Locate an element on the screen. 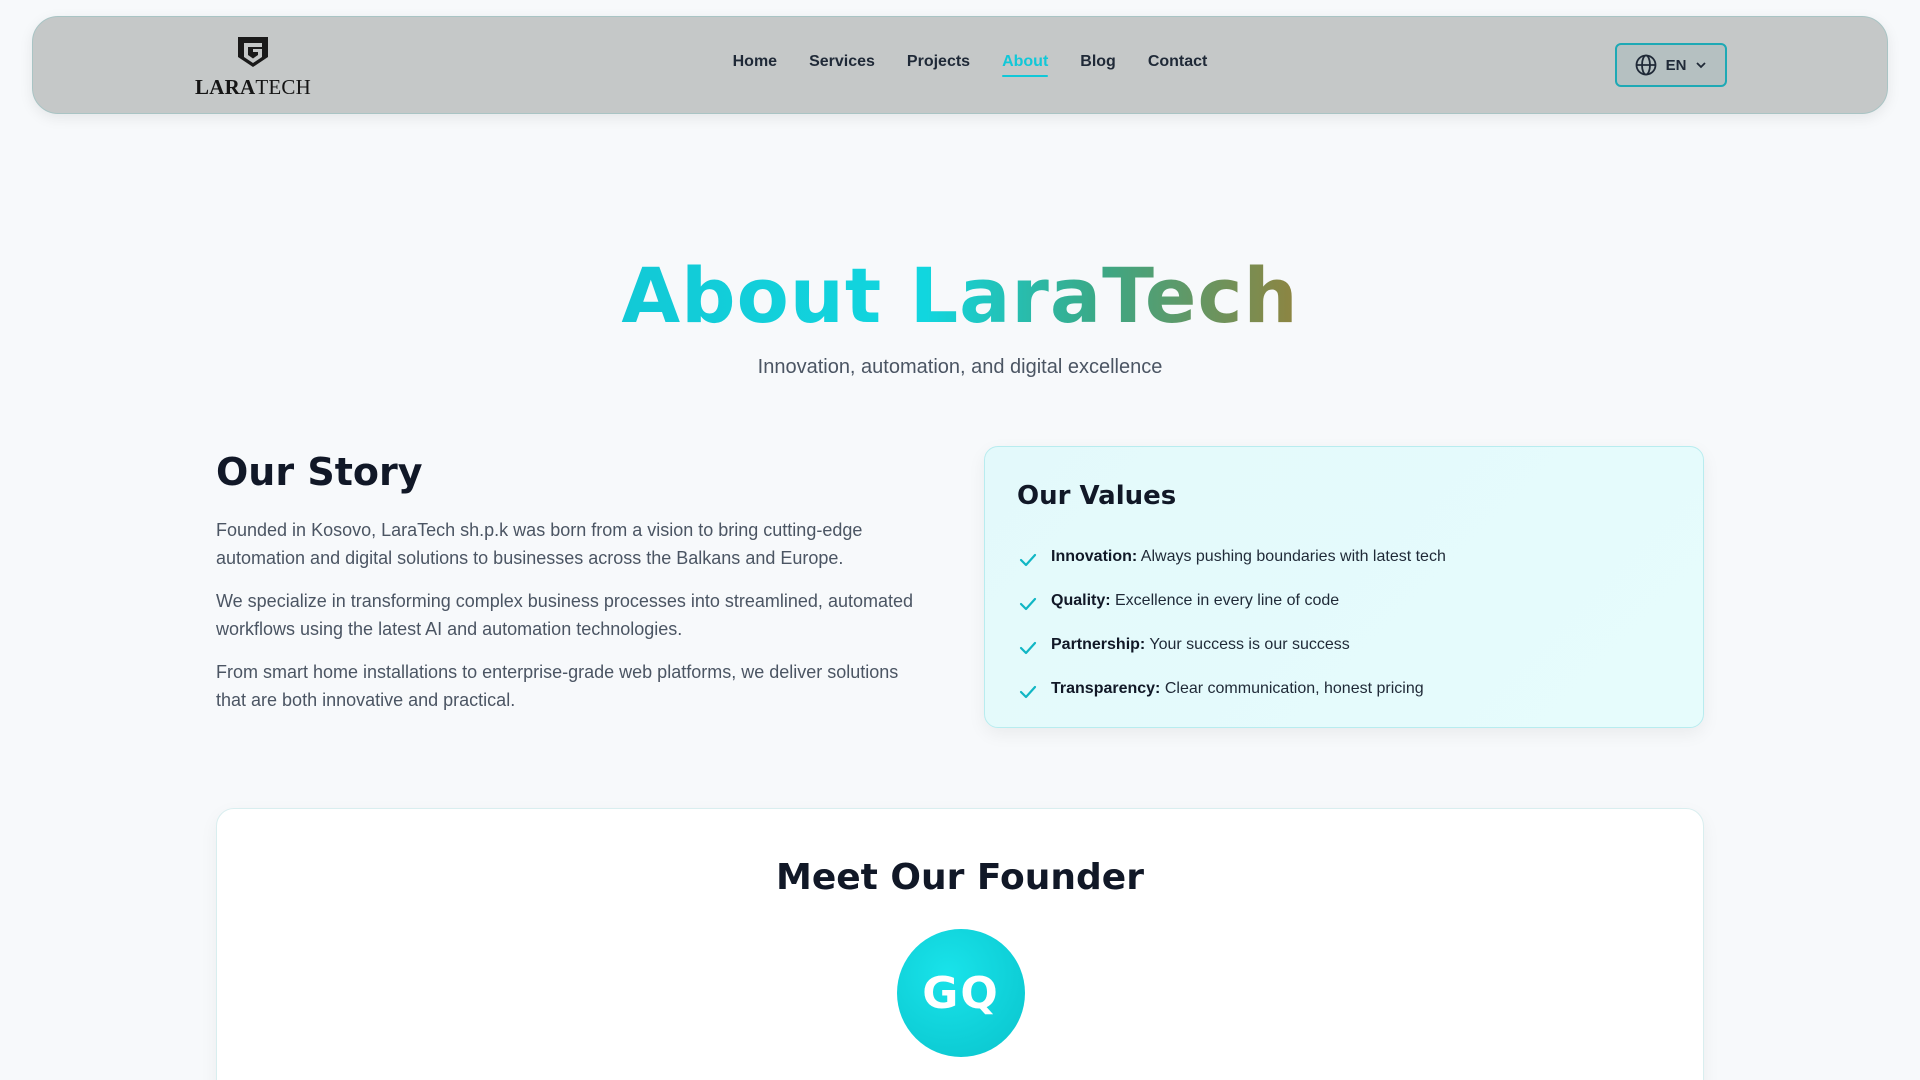 Image resolution: width=1920 pixels, height=1080 pixels. nav-link-home: Home is located at coordinates (755, 65).